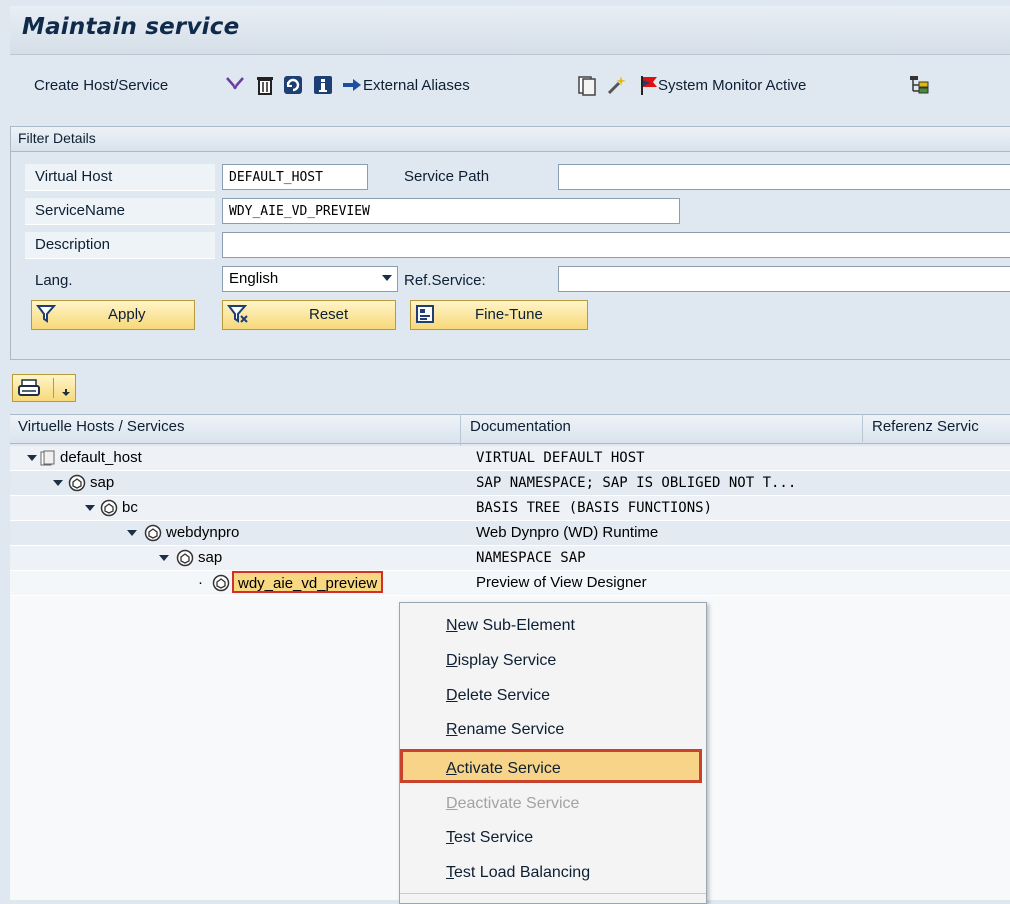  Describe the element at coordinates (254, 278) in the screenshot. I see `lang-select-value: English` at that location.